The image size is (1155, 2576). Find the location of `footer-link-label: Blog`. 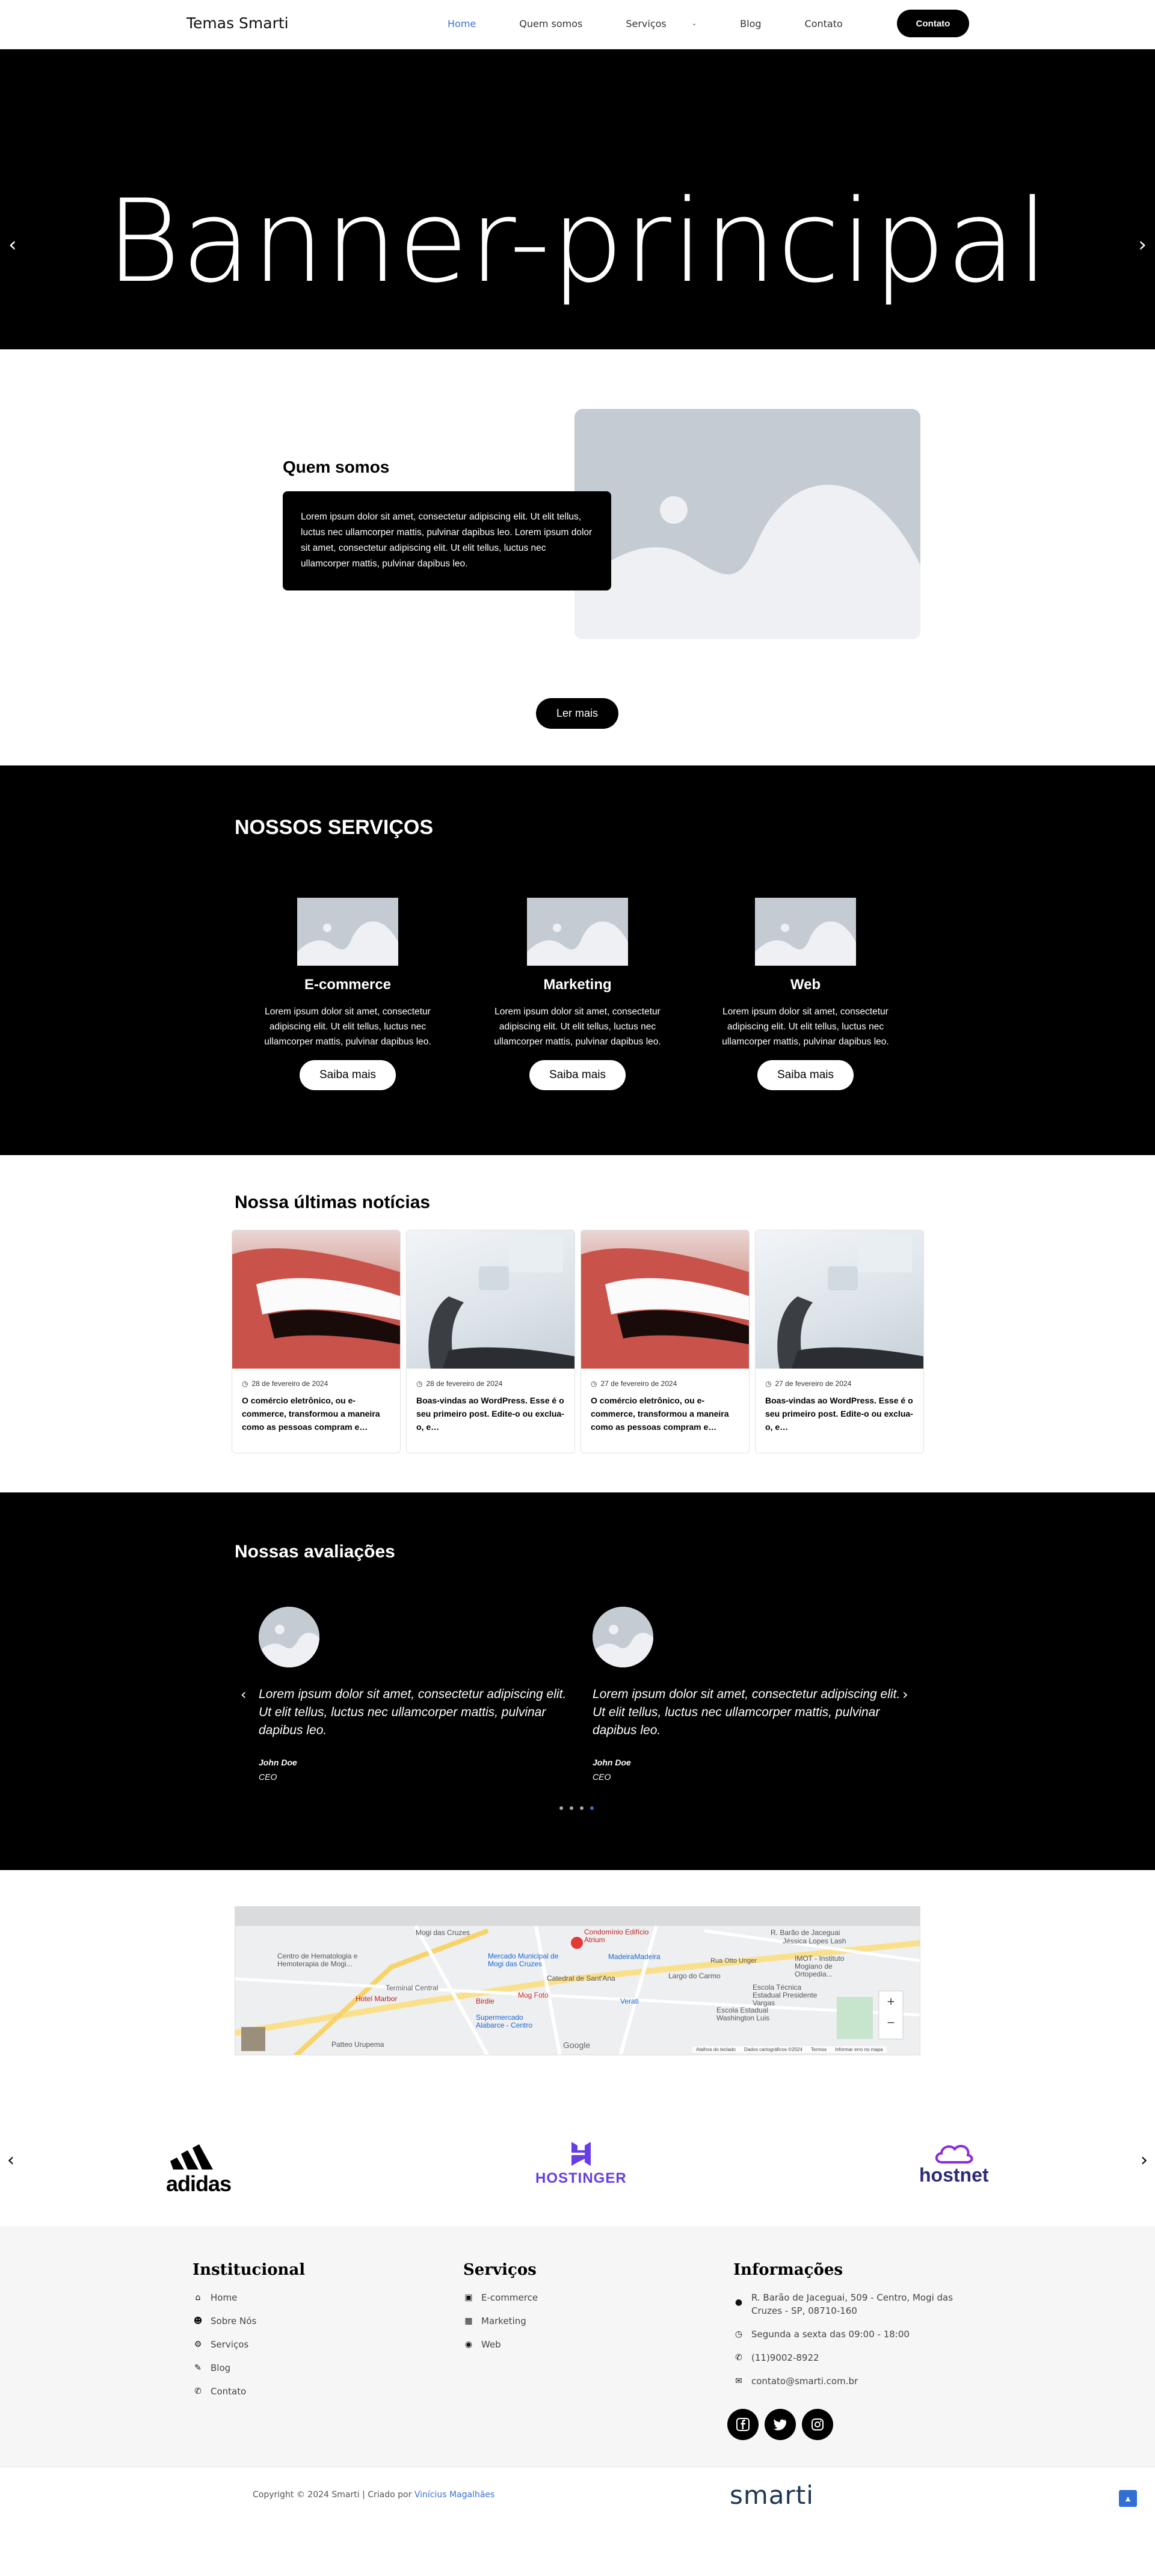

footer-link-label: Blog is located at coordinates (221, 2368).